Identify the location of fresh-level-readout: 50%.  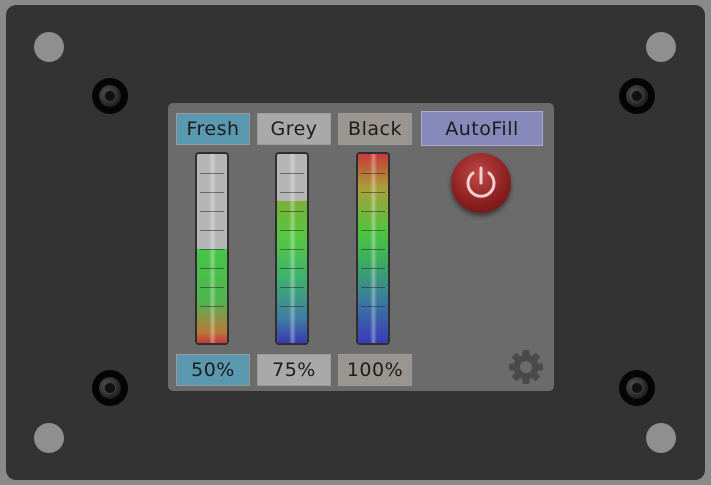
(213, 370).